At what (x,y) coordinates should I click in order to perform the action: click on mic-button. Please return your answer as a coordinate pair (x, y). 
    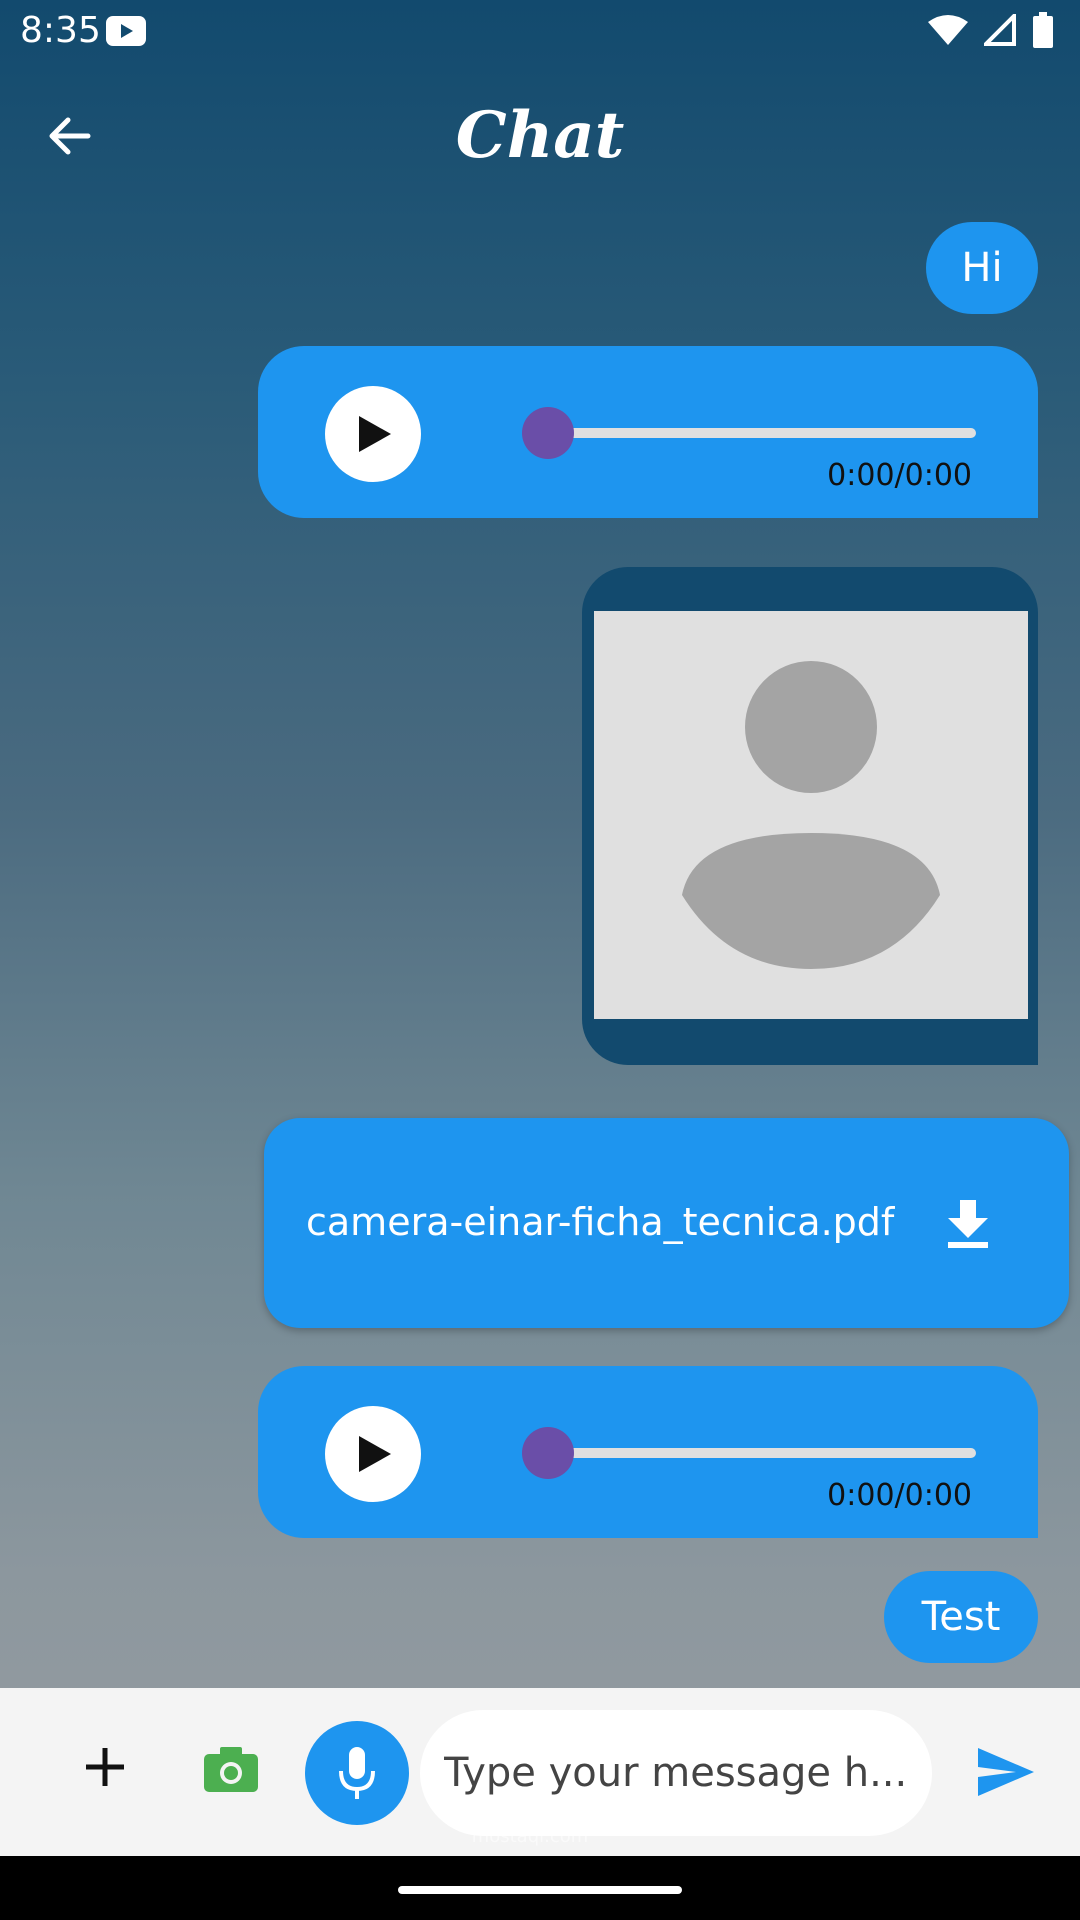
    Looking at the image, I should click on (357, 1773).